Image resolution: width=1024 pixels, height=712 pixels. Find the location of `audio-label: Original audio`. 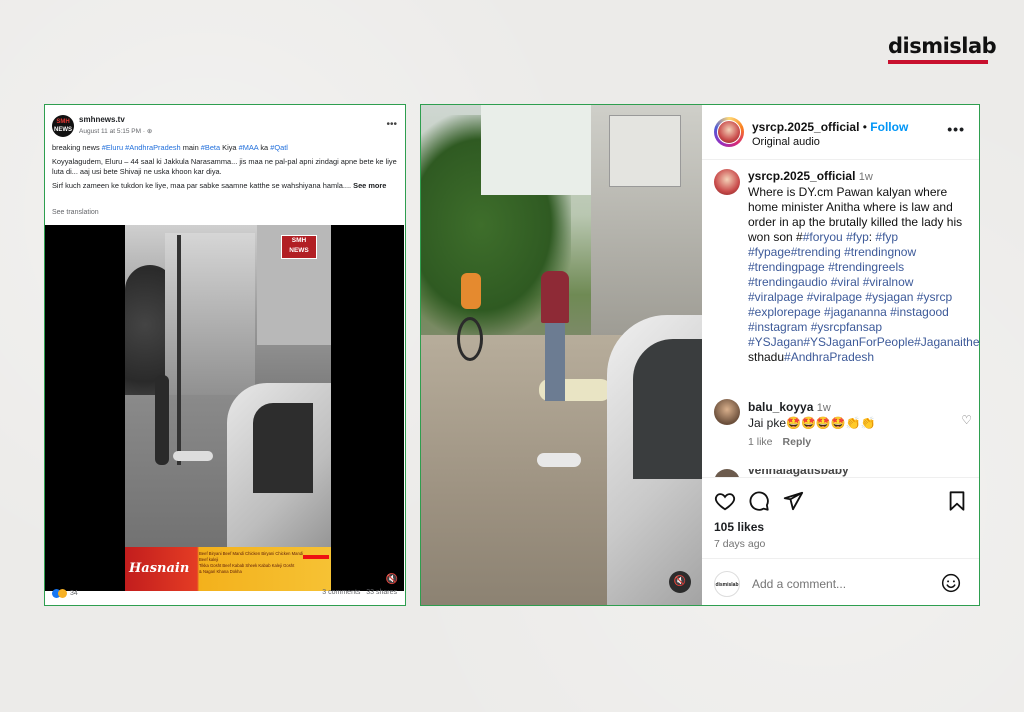

audio-label: Original audio is located at coordinates (786, 142).